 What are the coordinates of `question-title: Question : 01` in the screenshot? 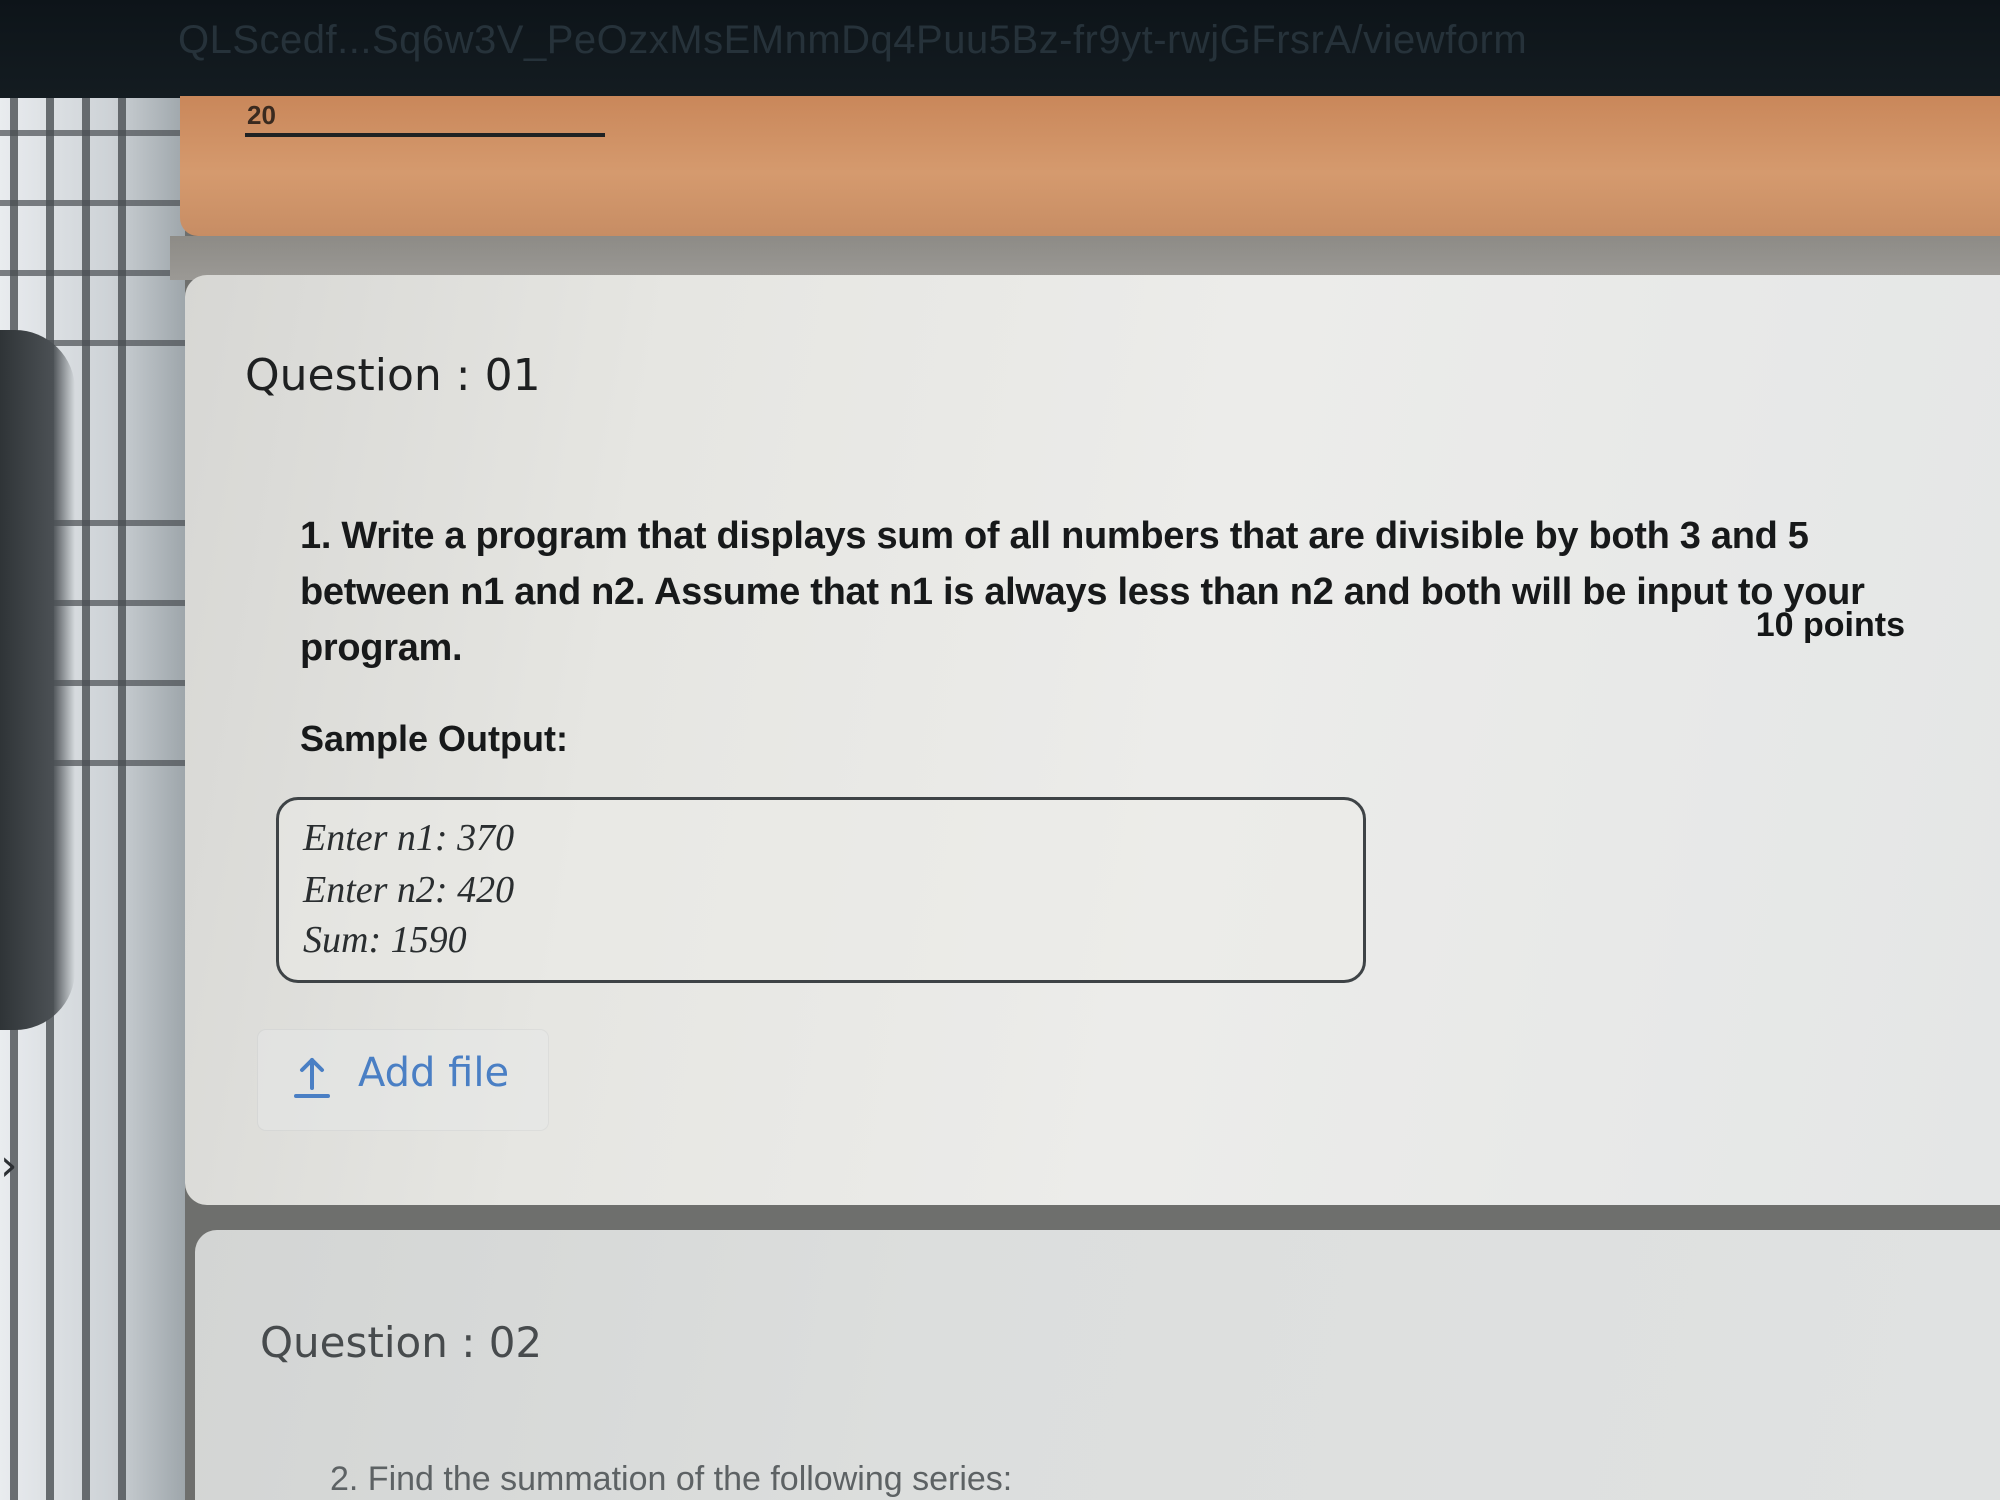 It's located at (393, 375).